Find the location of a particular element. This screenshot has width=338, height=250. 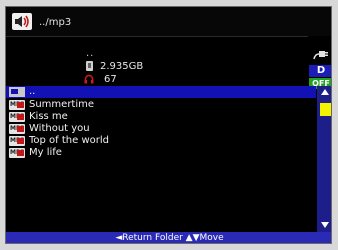

list-item: MP3 Summertime is located at coordinates (161, 105).